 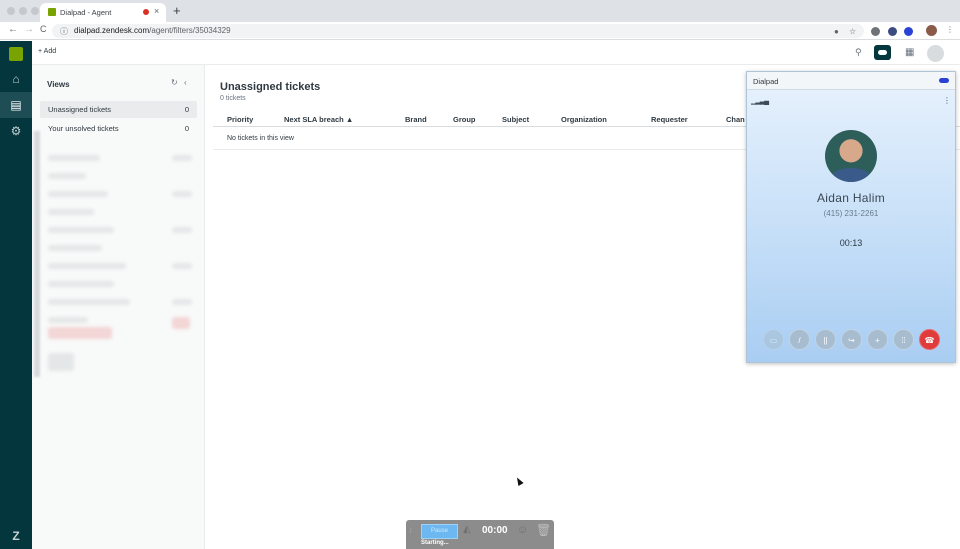 I want to click on window-zoom-button, so click(x=35, y=11).